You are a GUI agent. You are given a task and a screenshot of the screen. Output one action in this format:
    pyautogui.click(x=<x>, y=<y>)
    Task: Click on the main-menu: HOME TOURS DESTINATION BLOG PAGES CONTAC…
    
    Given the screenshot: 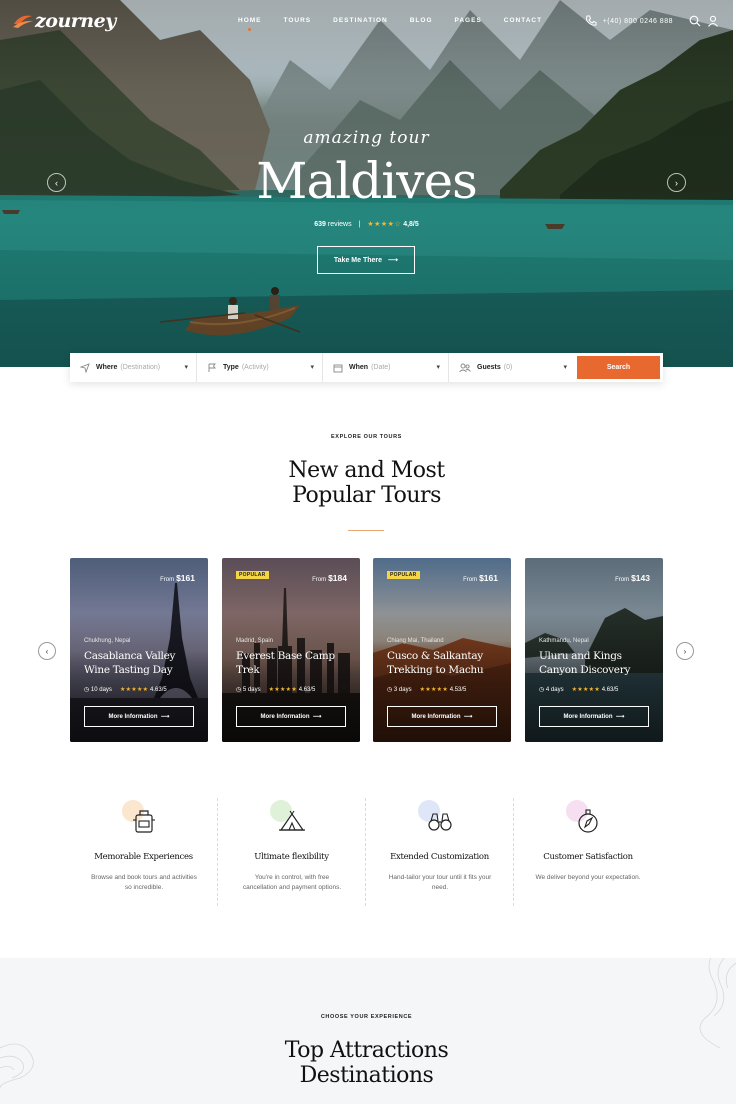 What is the action you would take?
    pyautogui.click(x=390, y=24)
    